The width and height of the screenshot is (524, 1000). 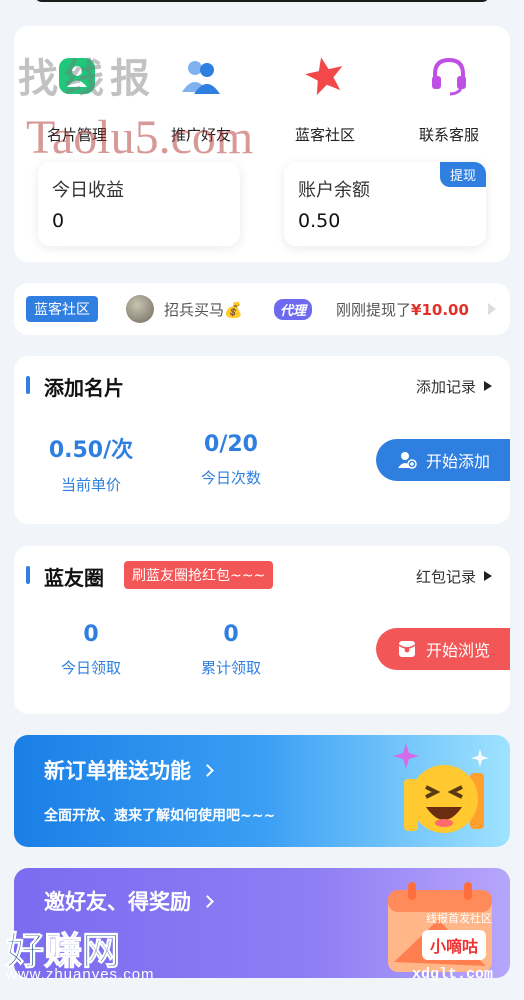 I want to click on ticker-user-name: 招兵买马💰, so click(x=203, y=310).